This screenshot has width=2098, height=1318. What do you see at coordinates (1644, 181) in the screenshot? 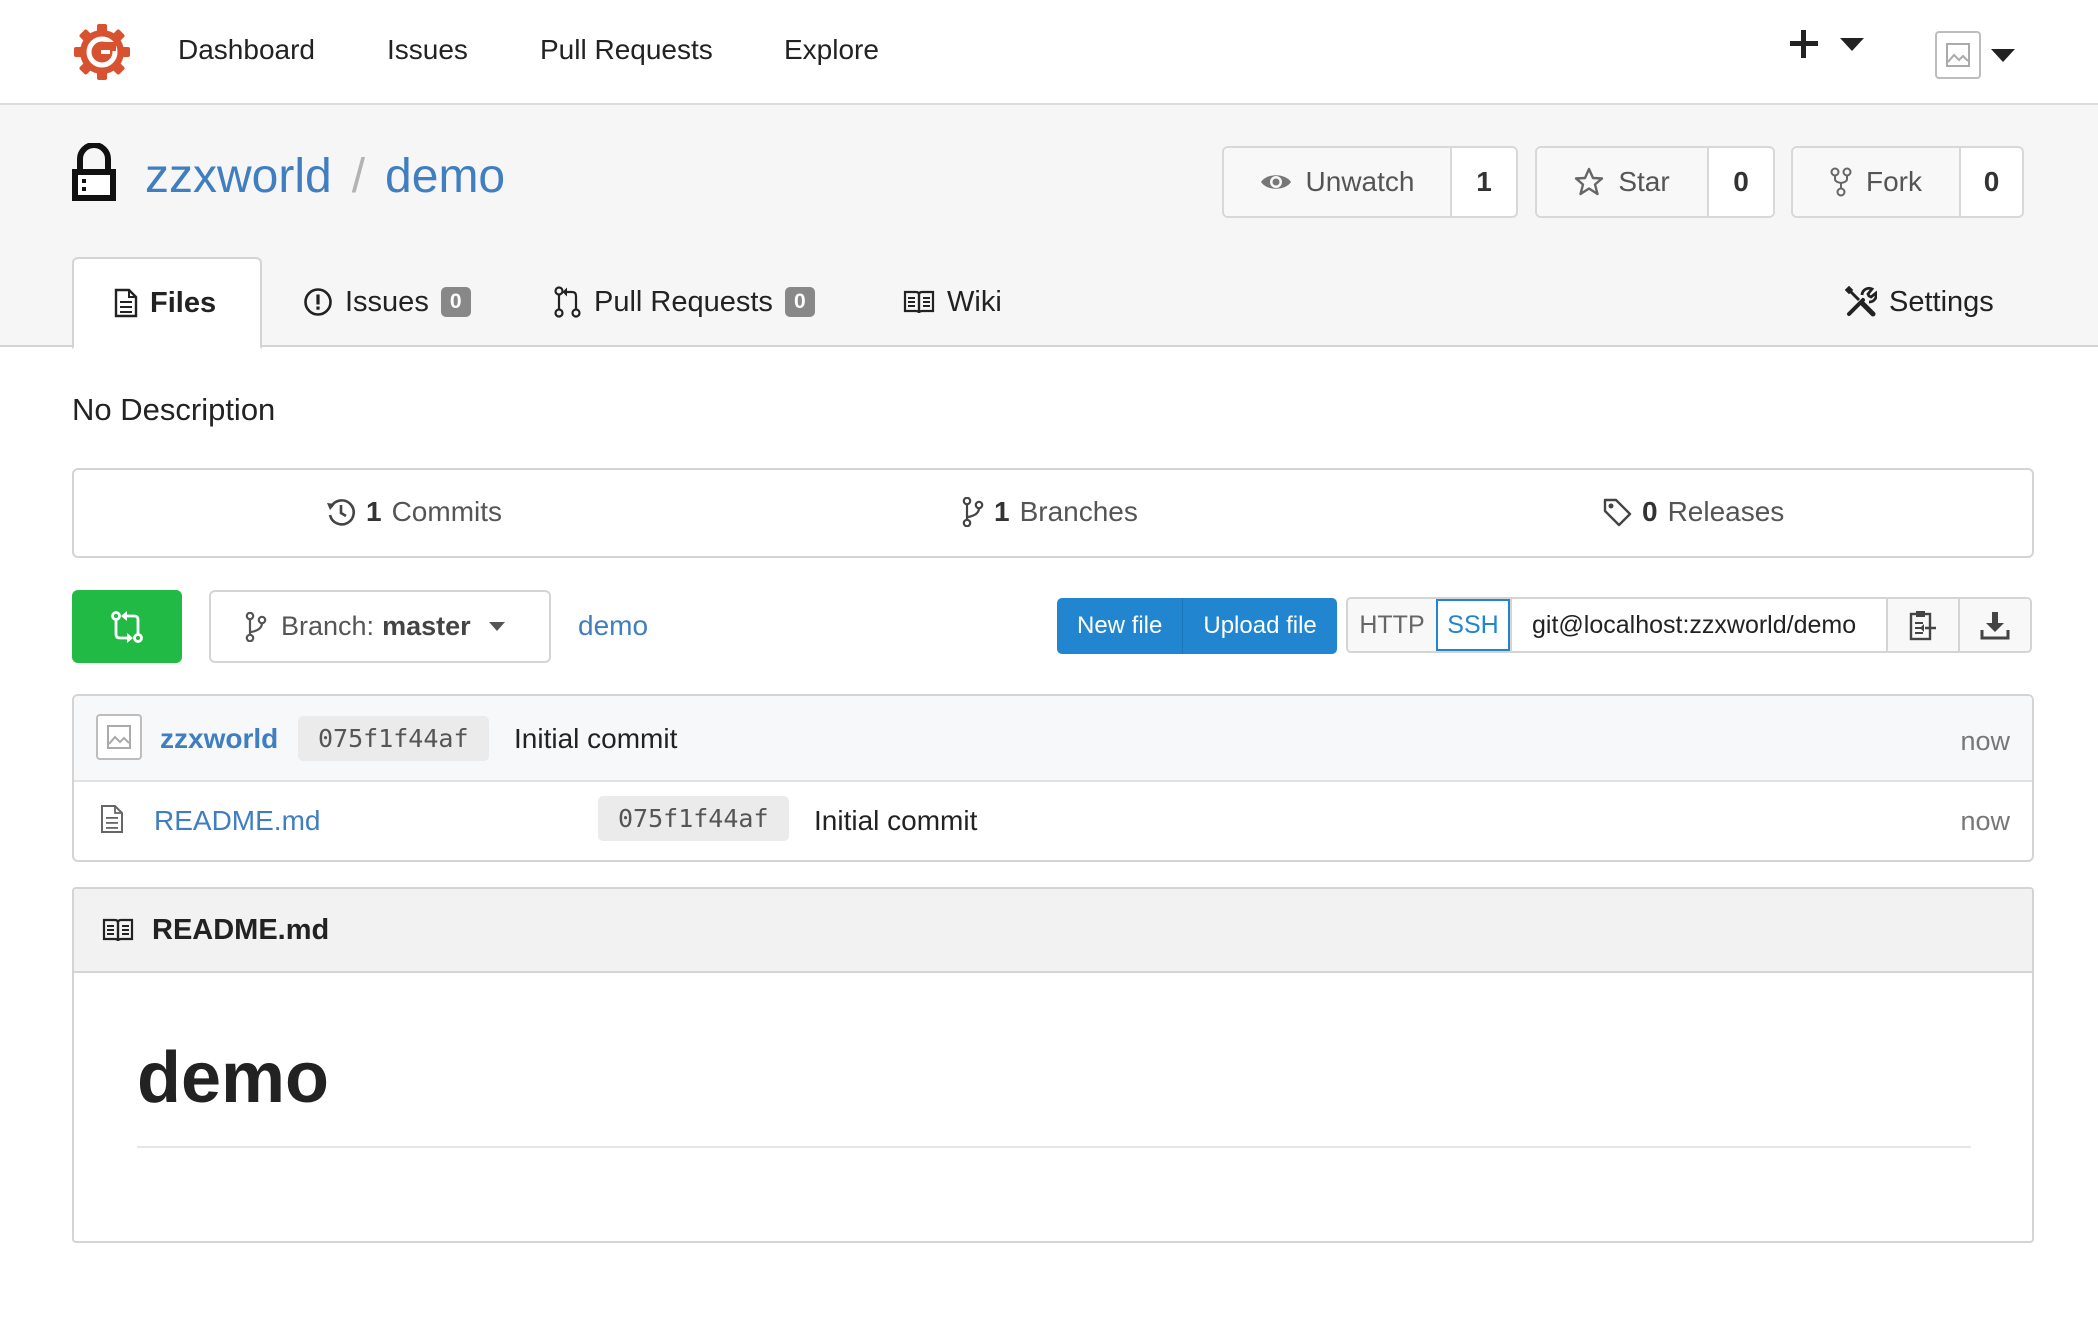
I see `star-label: Star` at bounding box center [1644, 181].